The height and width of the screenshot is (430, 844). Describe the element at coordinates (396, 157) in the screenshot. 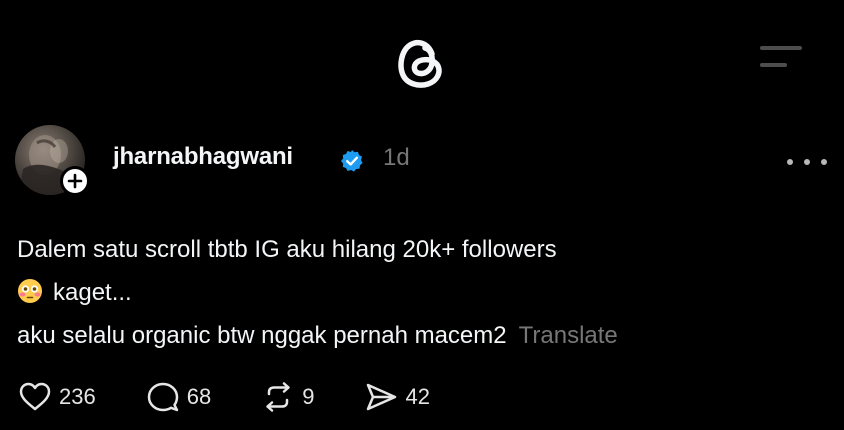

I see `post-timestamp: 1d` at that location.